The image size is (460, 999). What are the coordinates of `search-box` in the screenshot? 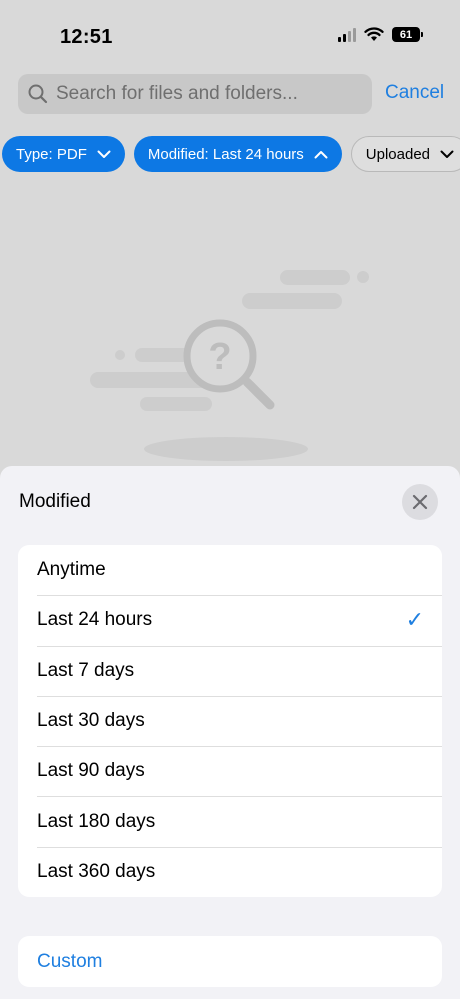 It's located at (195, 94).